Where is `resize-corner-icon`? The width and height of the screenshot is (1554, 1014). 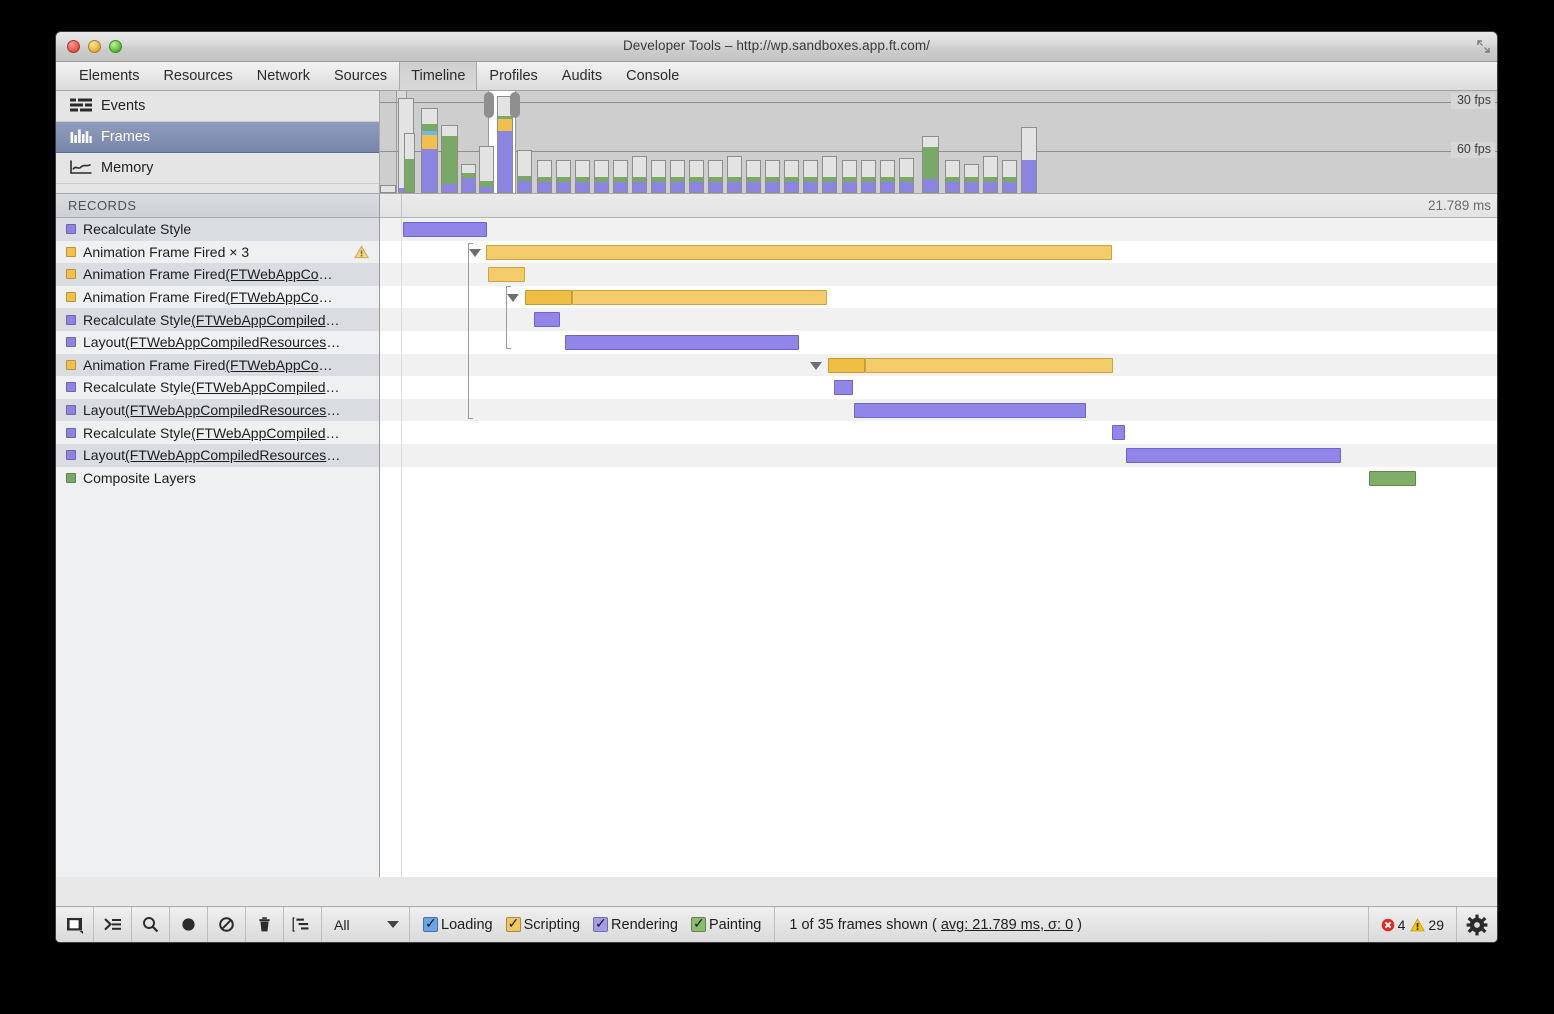
resize-corner-icon is located at coordinates (1483, 46).